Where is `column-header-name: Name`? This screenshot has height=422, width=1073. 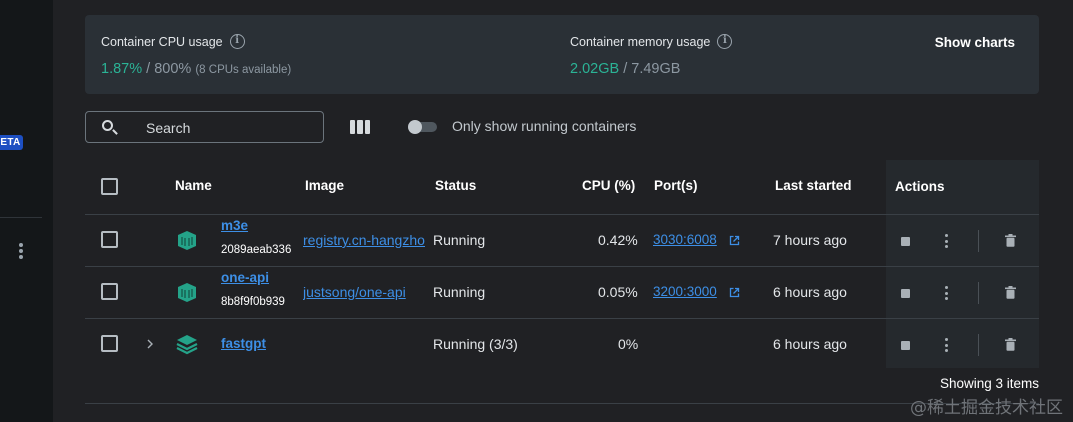
column-header-name: Name is located at coordinates (193, 185).